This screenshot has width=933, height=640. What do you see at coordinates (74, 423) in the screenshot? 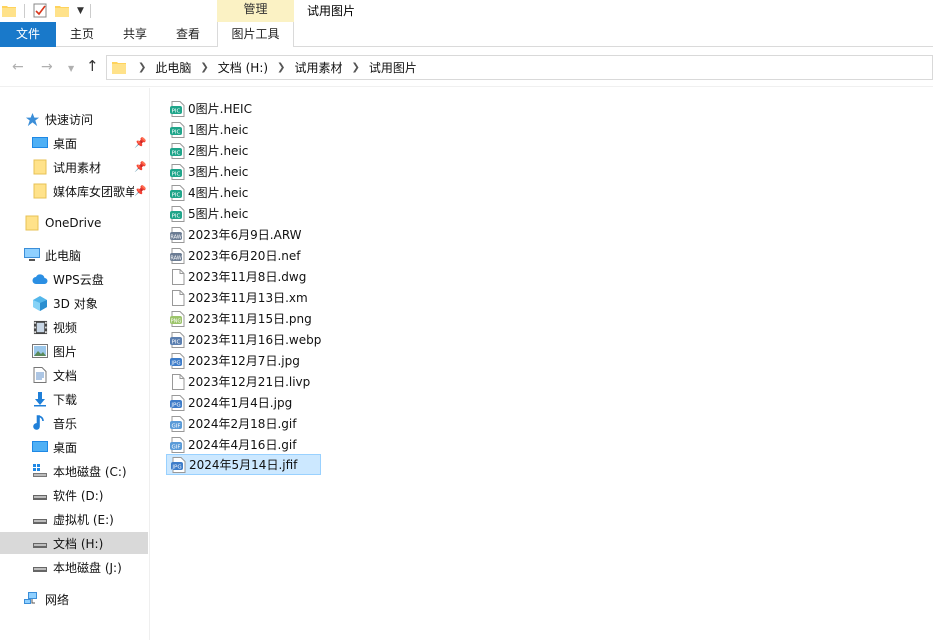
I see `nav-music: 音乐` at bounding box center [74, 423].